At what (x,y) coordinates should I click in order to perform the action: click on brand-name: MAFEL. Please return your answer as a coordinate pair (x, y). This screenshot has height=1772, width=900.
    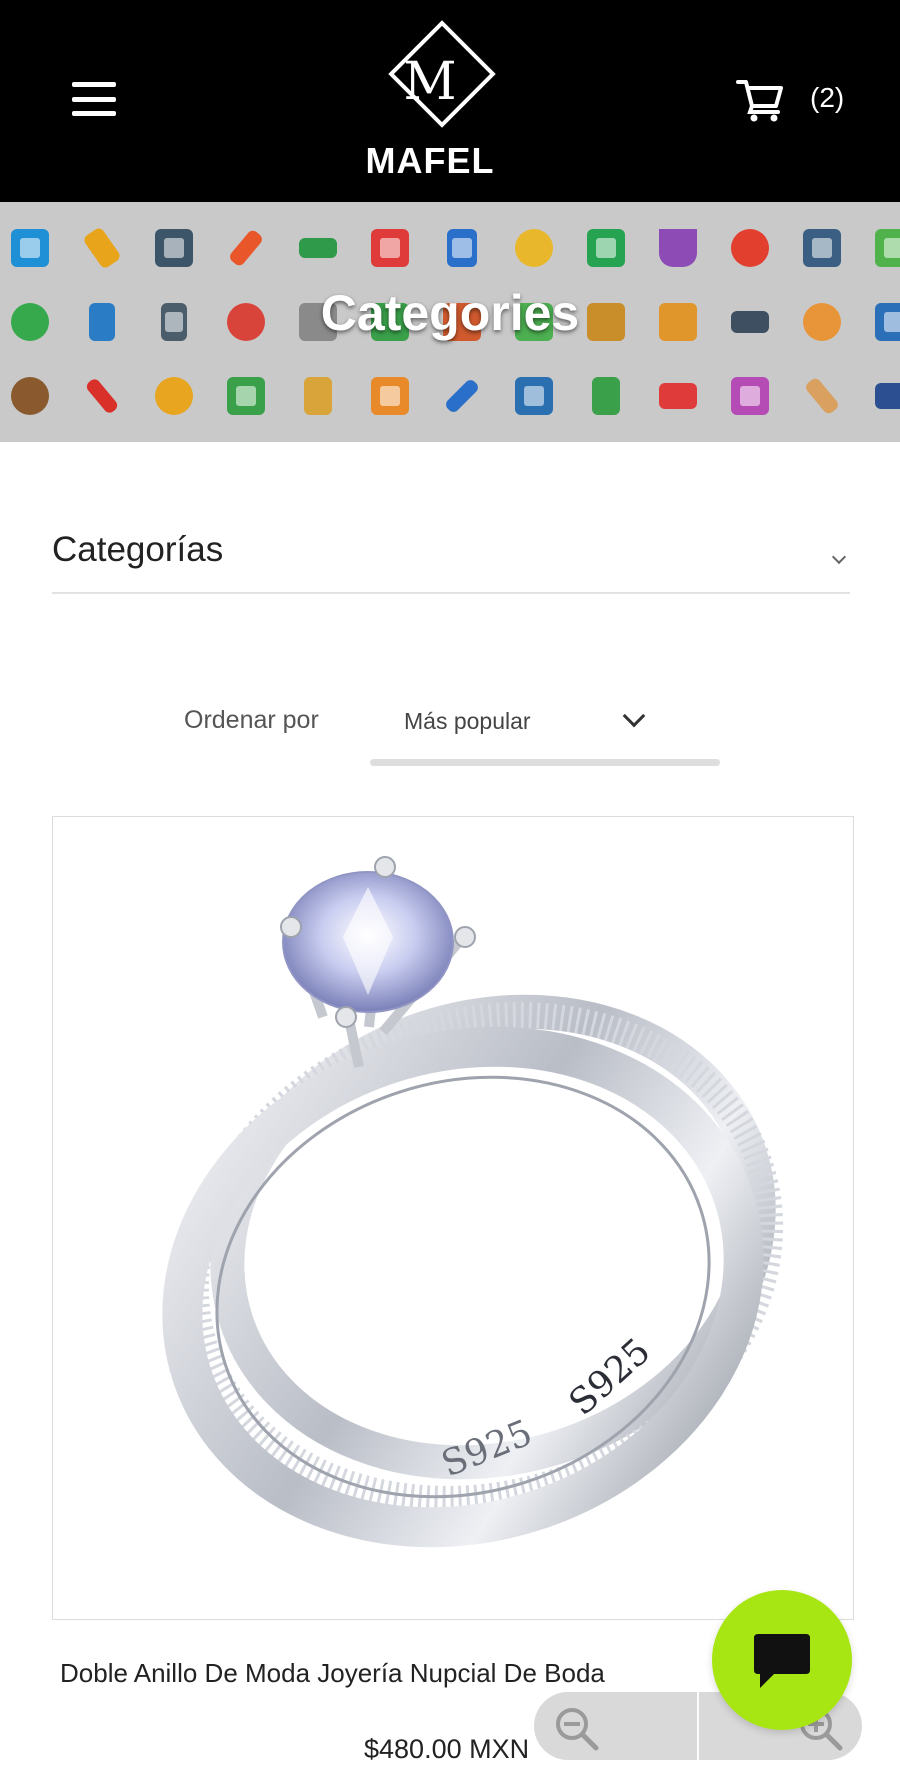
    Looking at the image, I should click on (430, 160).